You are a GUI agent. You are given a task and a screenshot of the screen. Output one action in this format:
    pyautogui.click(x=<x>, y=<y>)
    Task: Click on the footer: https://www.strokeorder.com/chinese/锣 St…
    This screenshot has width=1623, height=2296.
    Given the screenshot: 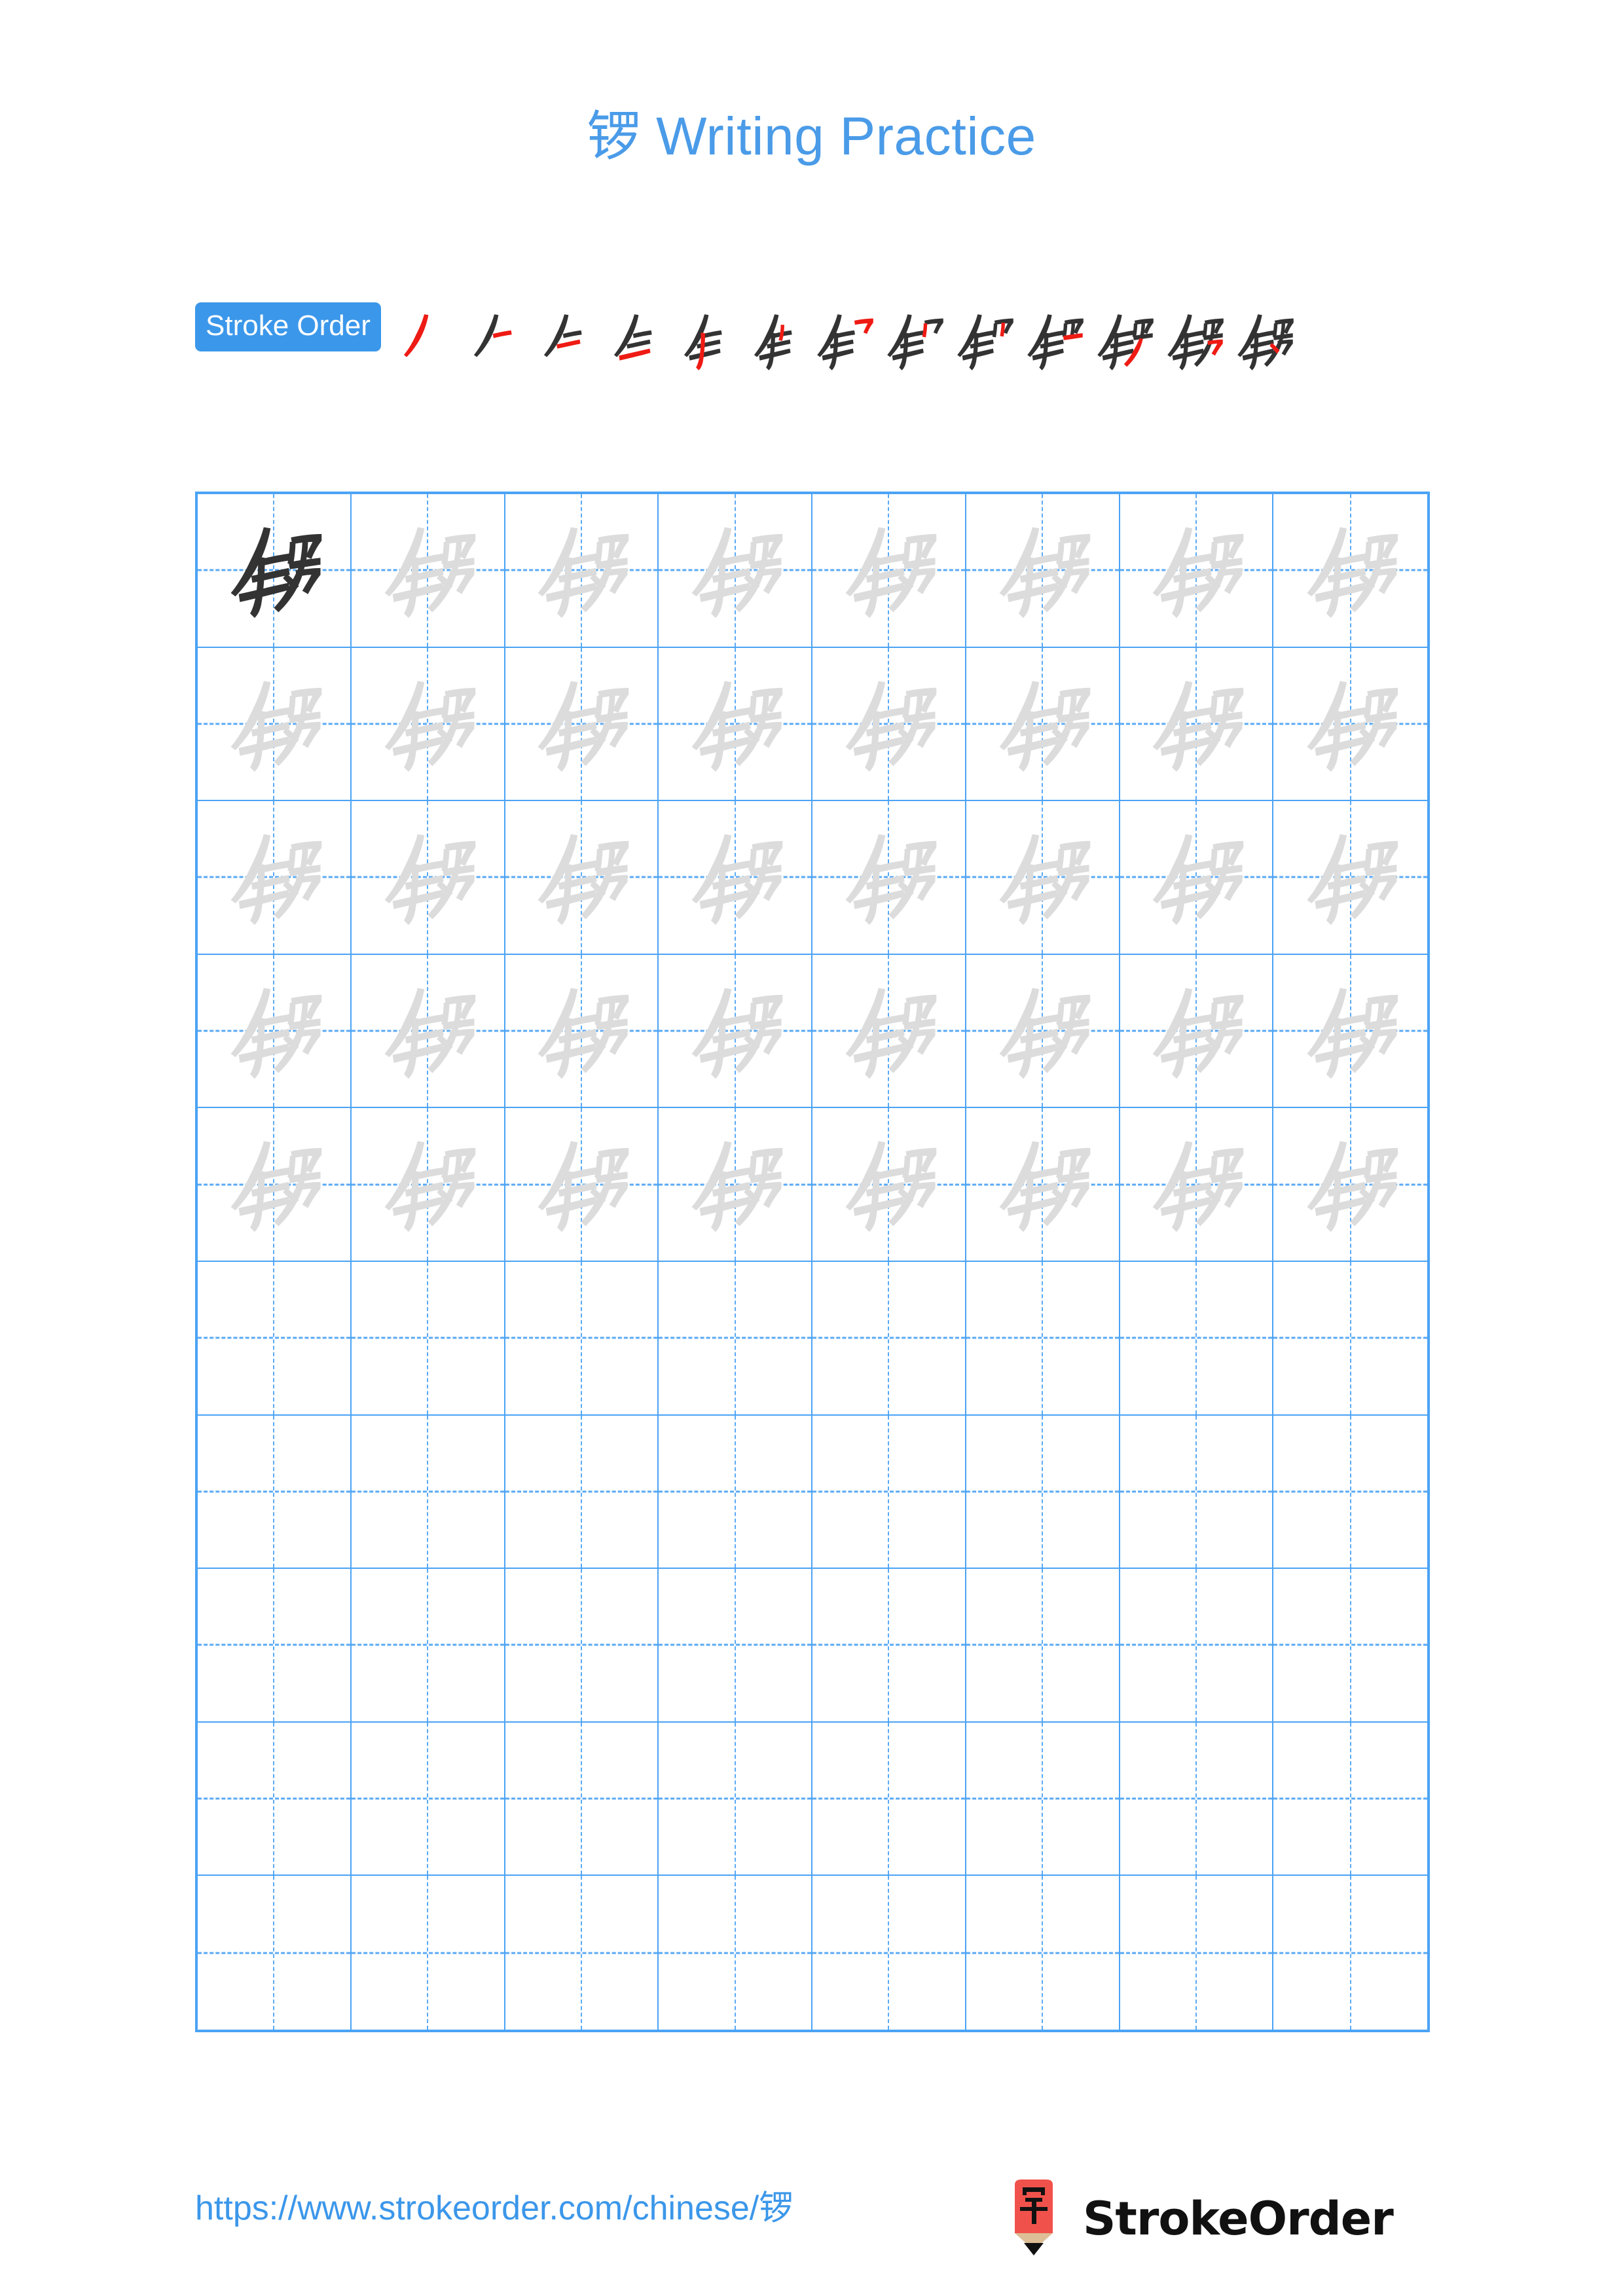 What is the action you would take?
    pyautogui.click(x=811, y=2222)
    